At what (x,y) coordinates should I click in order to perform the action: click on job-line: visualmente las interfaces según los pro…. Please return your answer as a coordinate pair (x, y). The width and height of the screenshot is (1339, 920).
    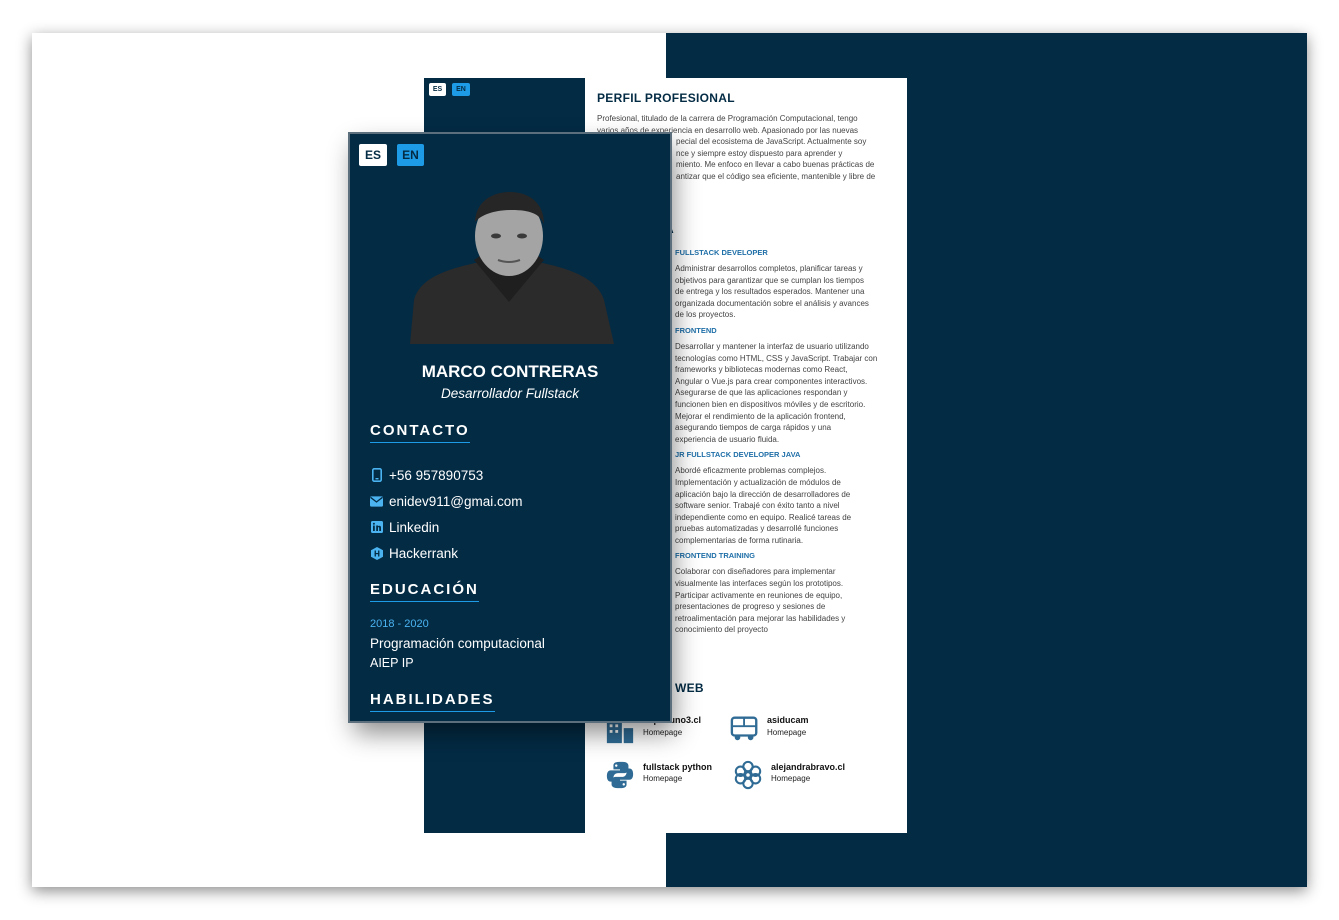
    Looking at the image, I should click on (759, 584).